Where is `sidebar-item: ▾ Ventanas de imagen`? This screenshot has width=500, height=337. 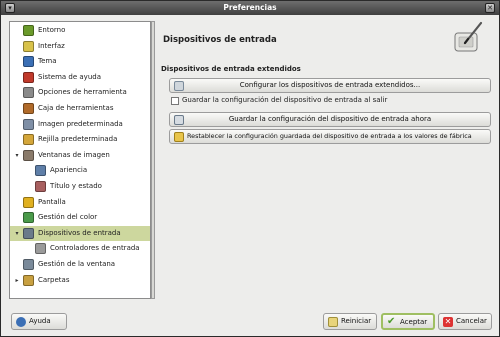 sidebar-item: ▾ Ventanas de imagen is located at coordinates (80, 155).